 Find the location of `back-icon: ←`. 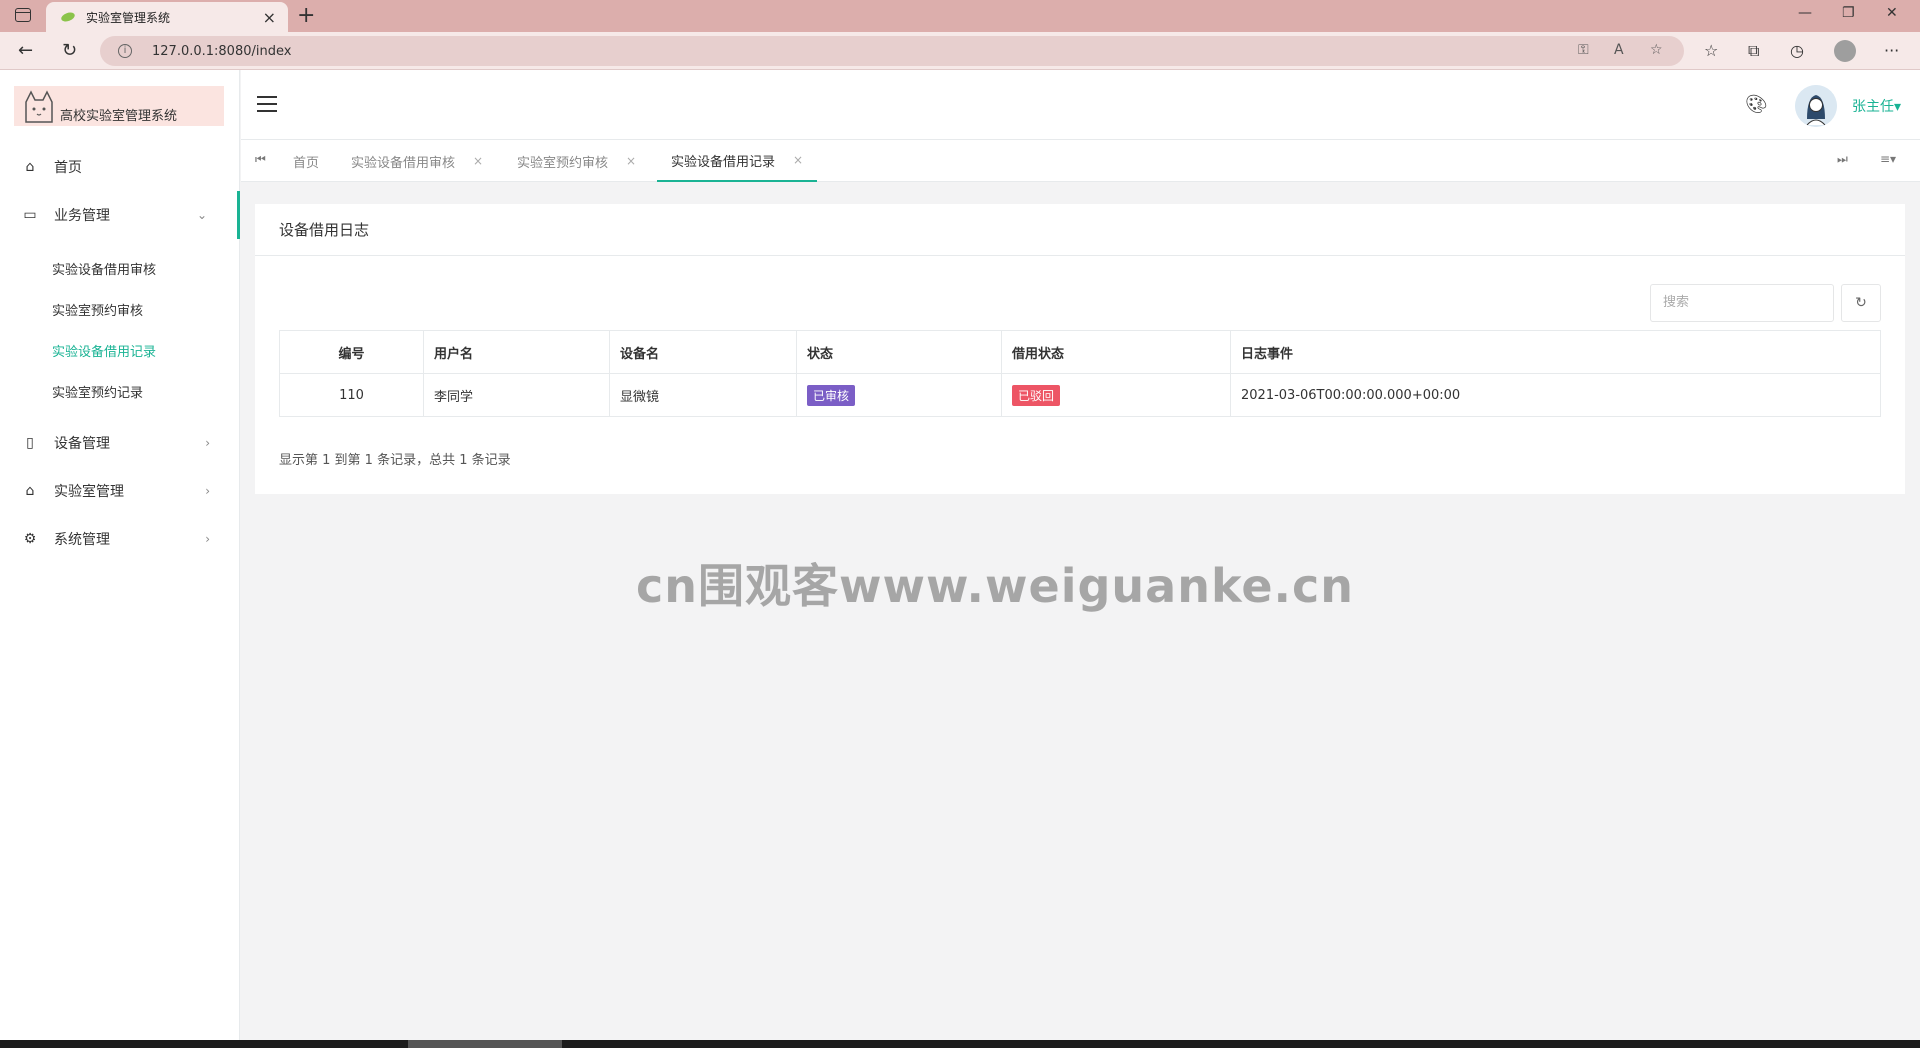

back-icon: ← is located at coordinates (25, 50).